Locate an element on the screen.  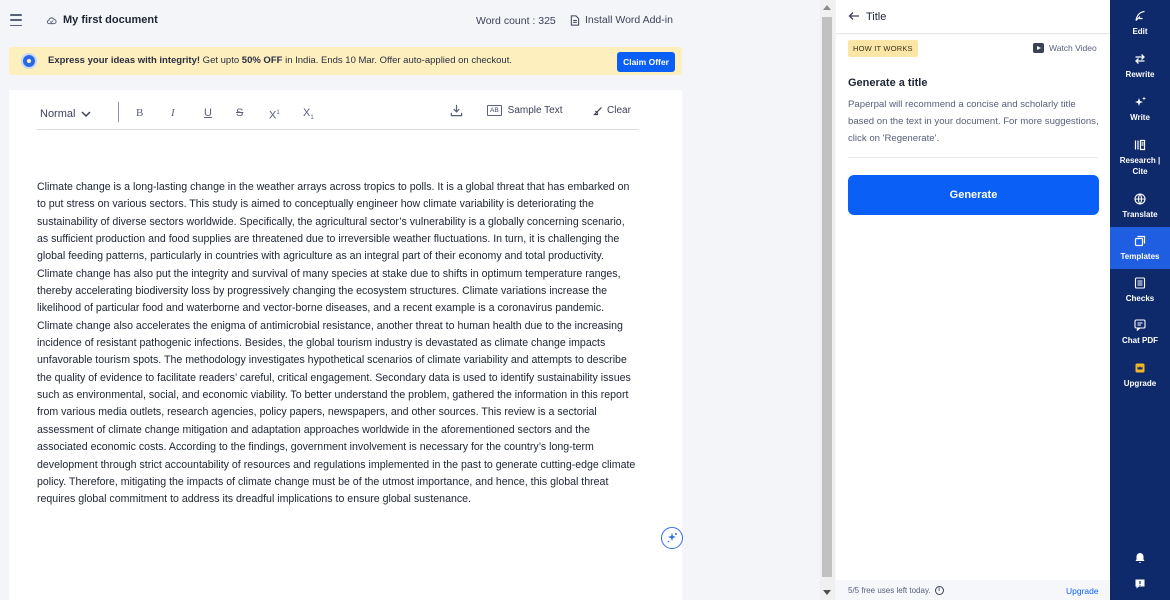
watch-video-link: Watch Video is located at coordinates (1065, 48).